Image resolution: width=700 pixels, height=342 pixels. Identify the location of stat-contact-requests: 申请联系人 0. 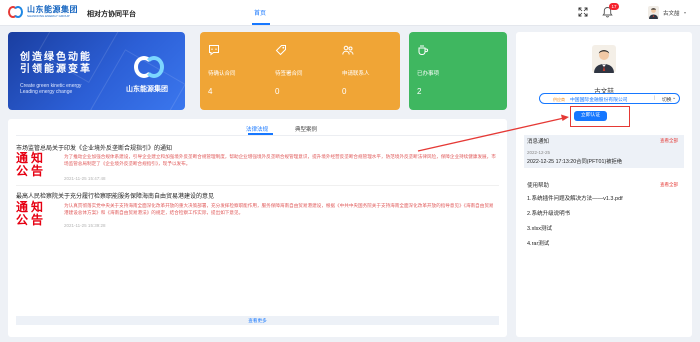
(367, 71).